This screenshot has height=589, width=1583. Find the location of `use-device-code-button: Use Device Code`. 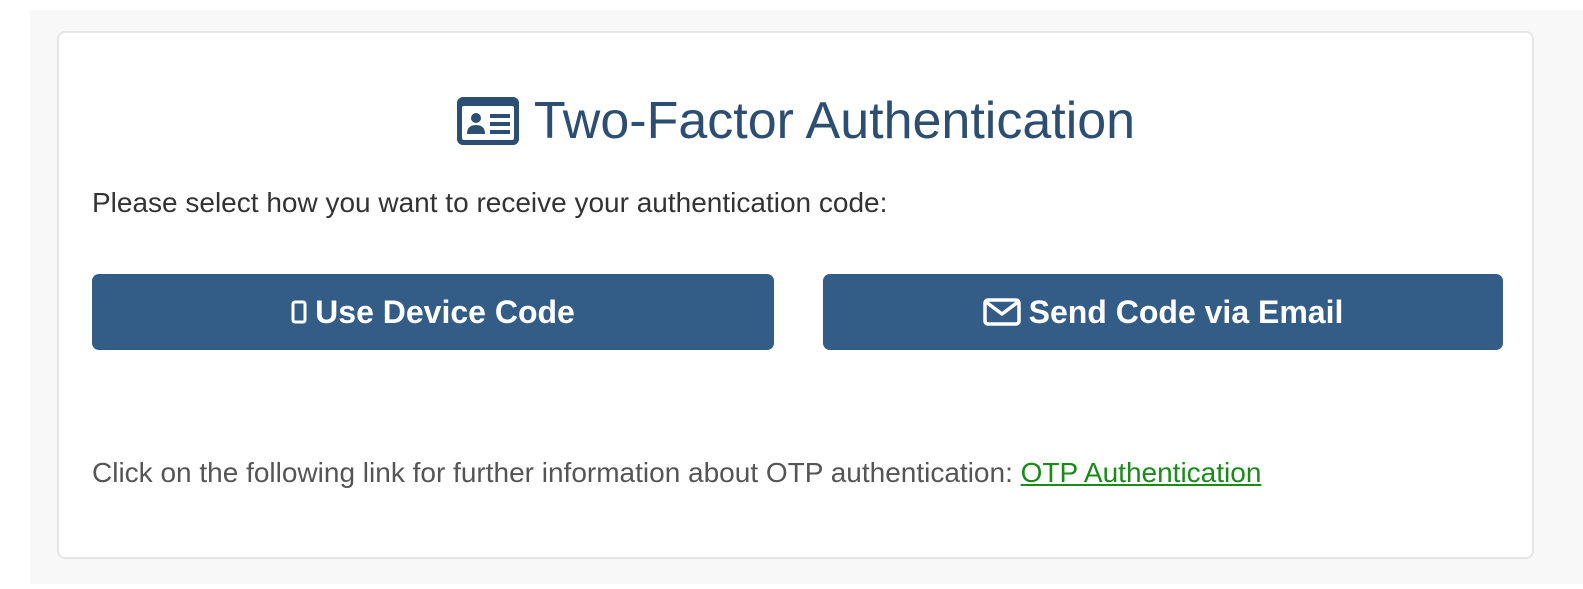

use-device-code-button: Use Device Code is located at coordinates (433, 312).